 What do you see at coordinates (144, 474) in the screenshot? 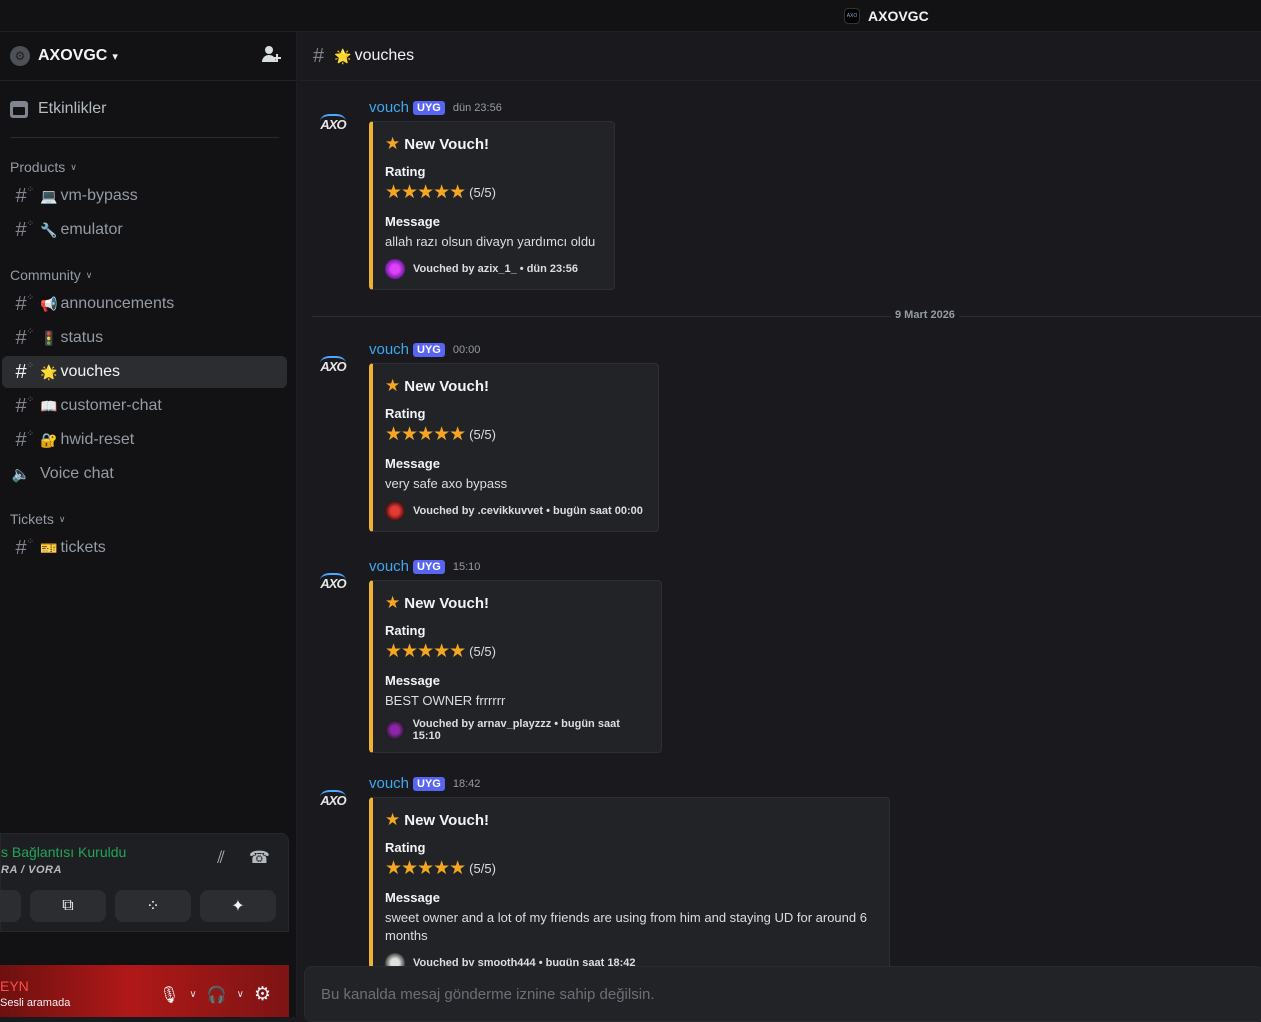
I see `channel-voice-chat: 🔈 Voice chat` at bounding box center [144, 474].